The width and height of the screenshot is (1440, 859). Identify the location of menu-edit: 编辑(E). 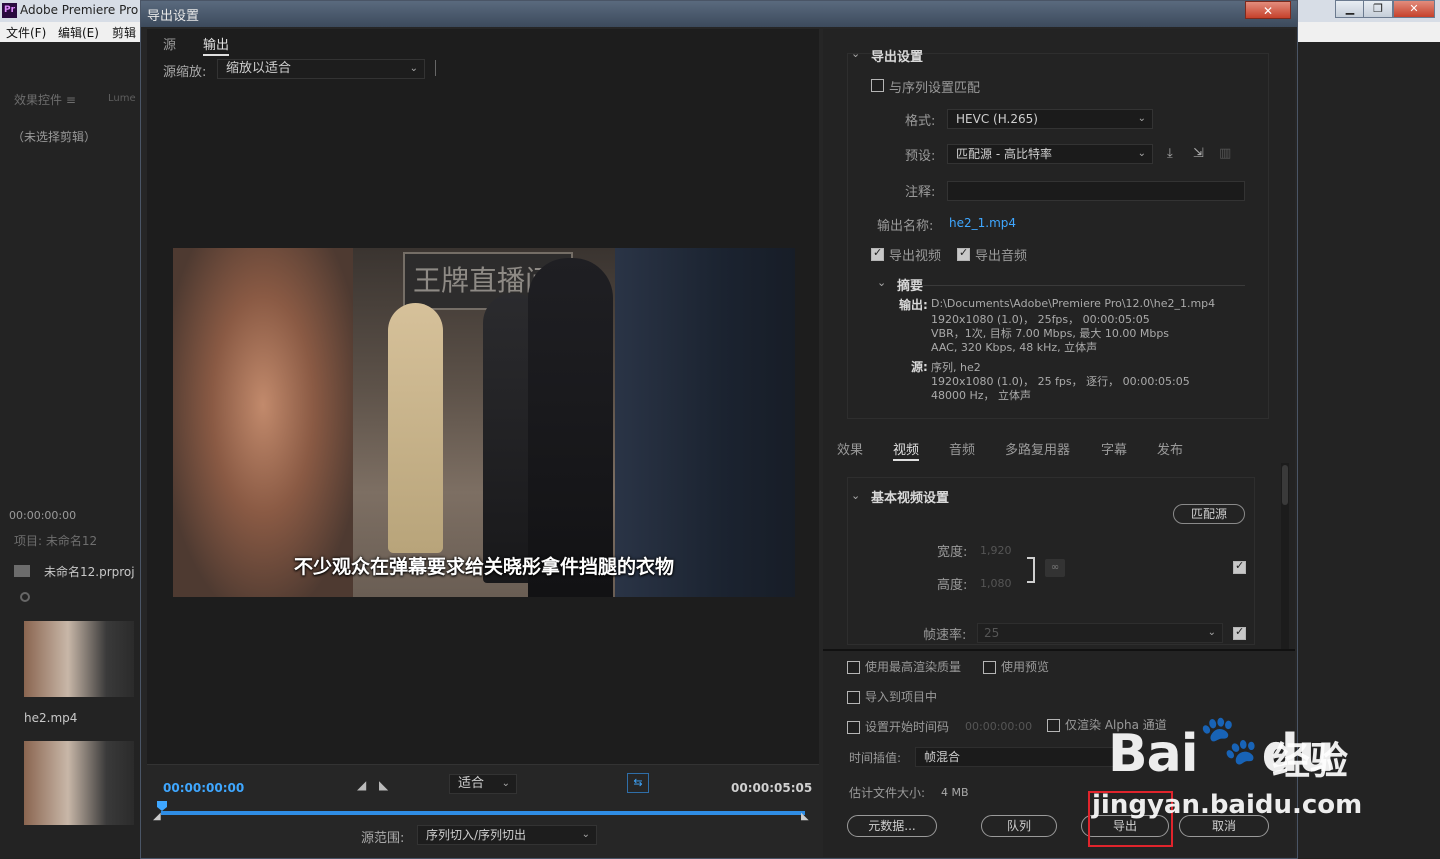
(78, 32).